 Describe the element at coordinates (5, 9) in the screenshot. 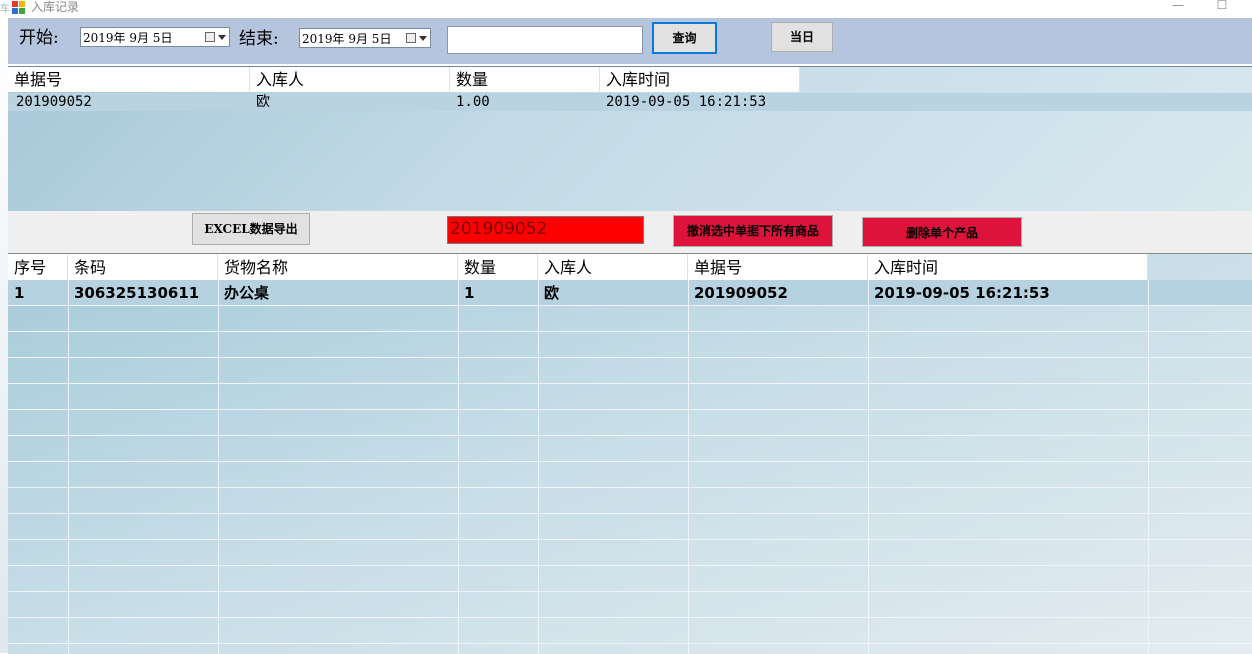

I see `background-window-glyph: 车` at that location.